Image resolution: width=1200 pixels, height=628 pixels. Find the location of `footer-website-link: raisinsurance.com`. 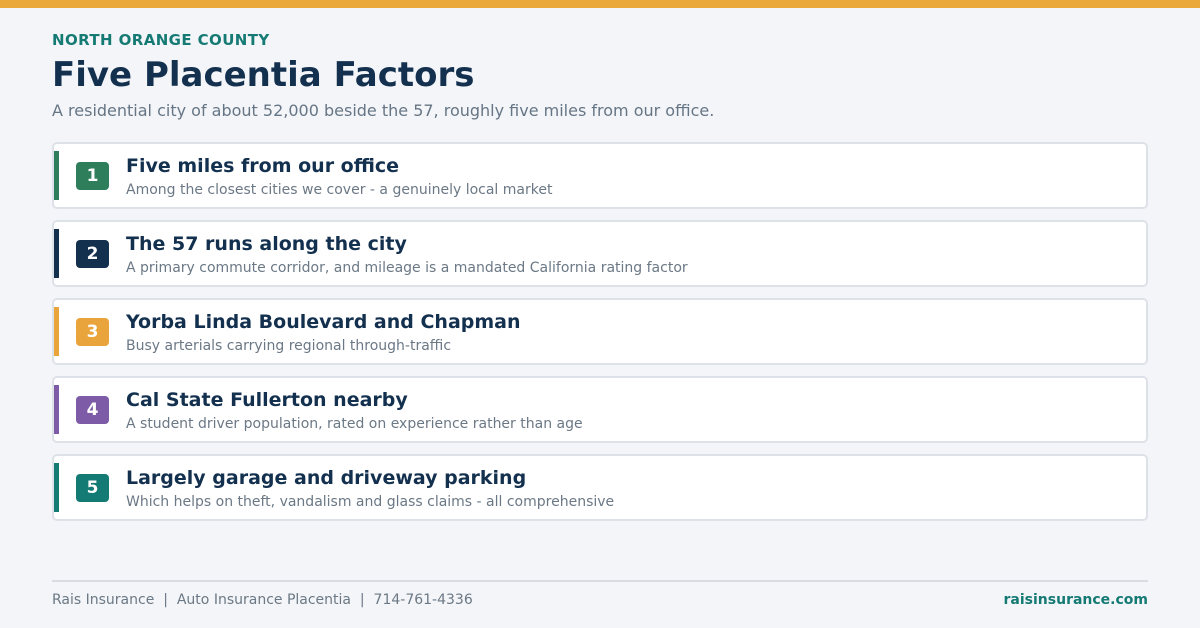

footer-website-link: raisinsurance.com is located at coordinates (1076, 600).